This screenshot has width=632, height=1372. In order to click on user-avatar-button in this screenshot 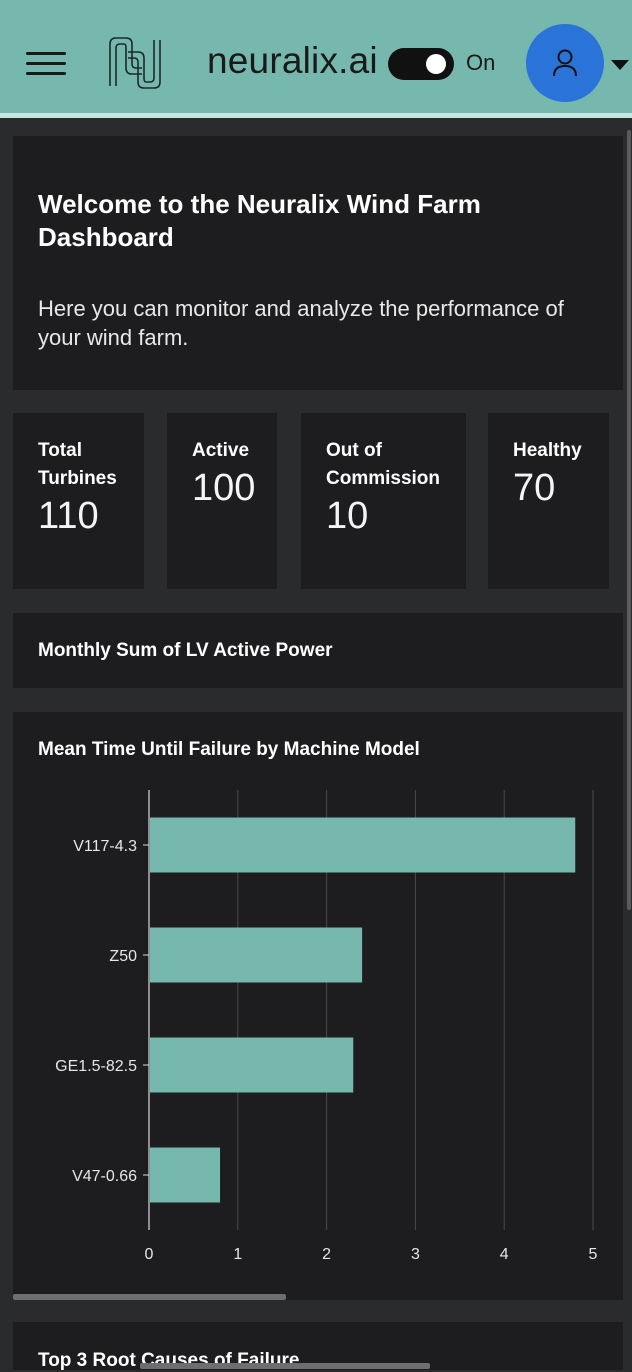, I will do `click(565, 63)`.